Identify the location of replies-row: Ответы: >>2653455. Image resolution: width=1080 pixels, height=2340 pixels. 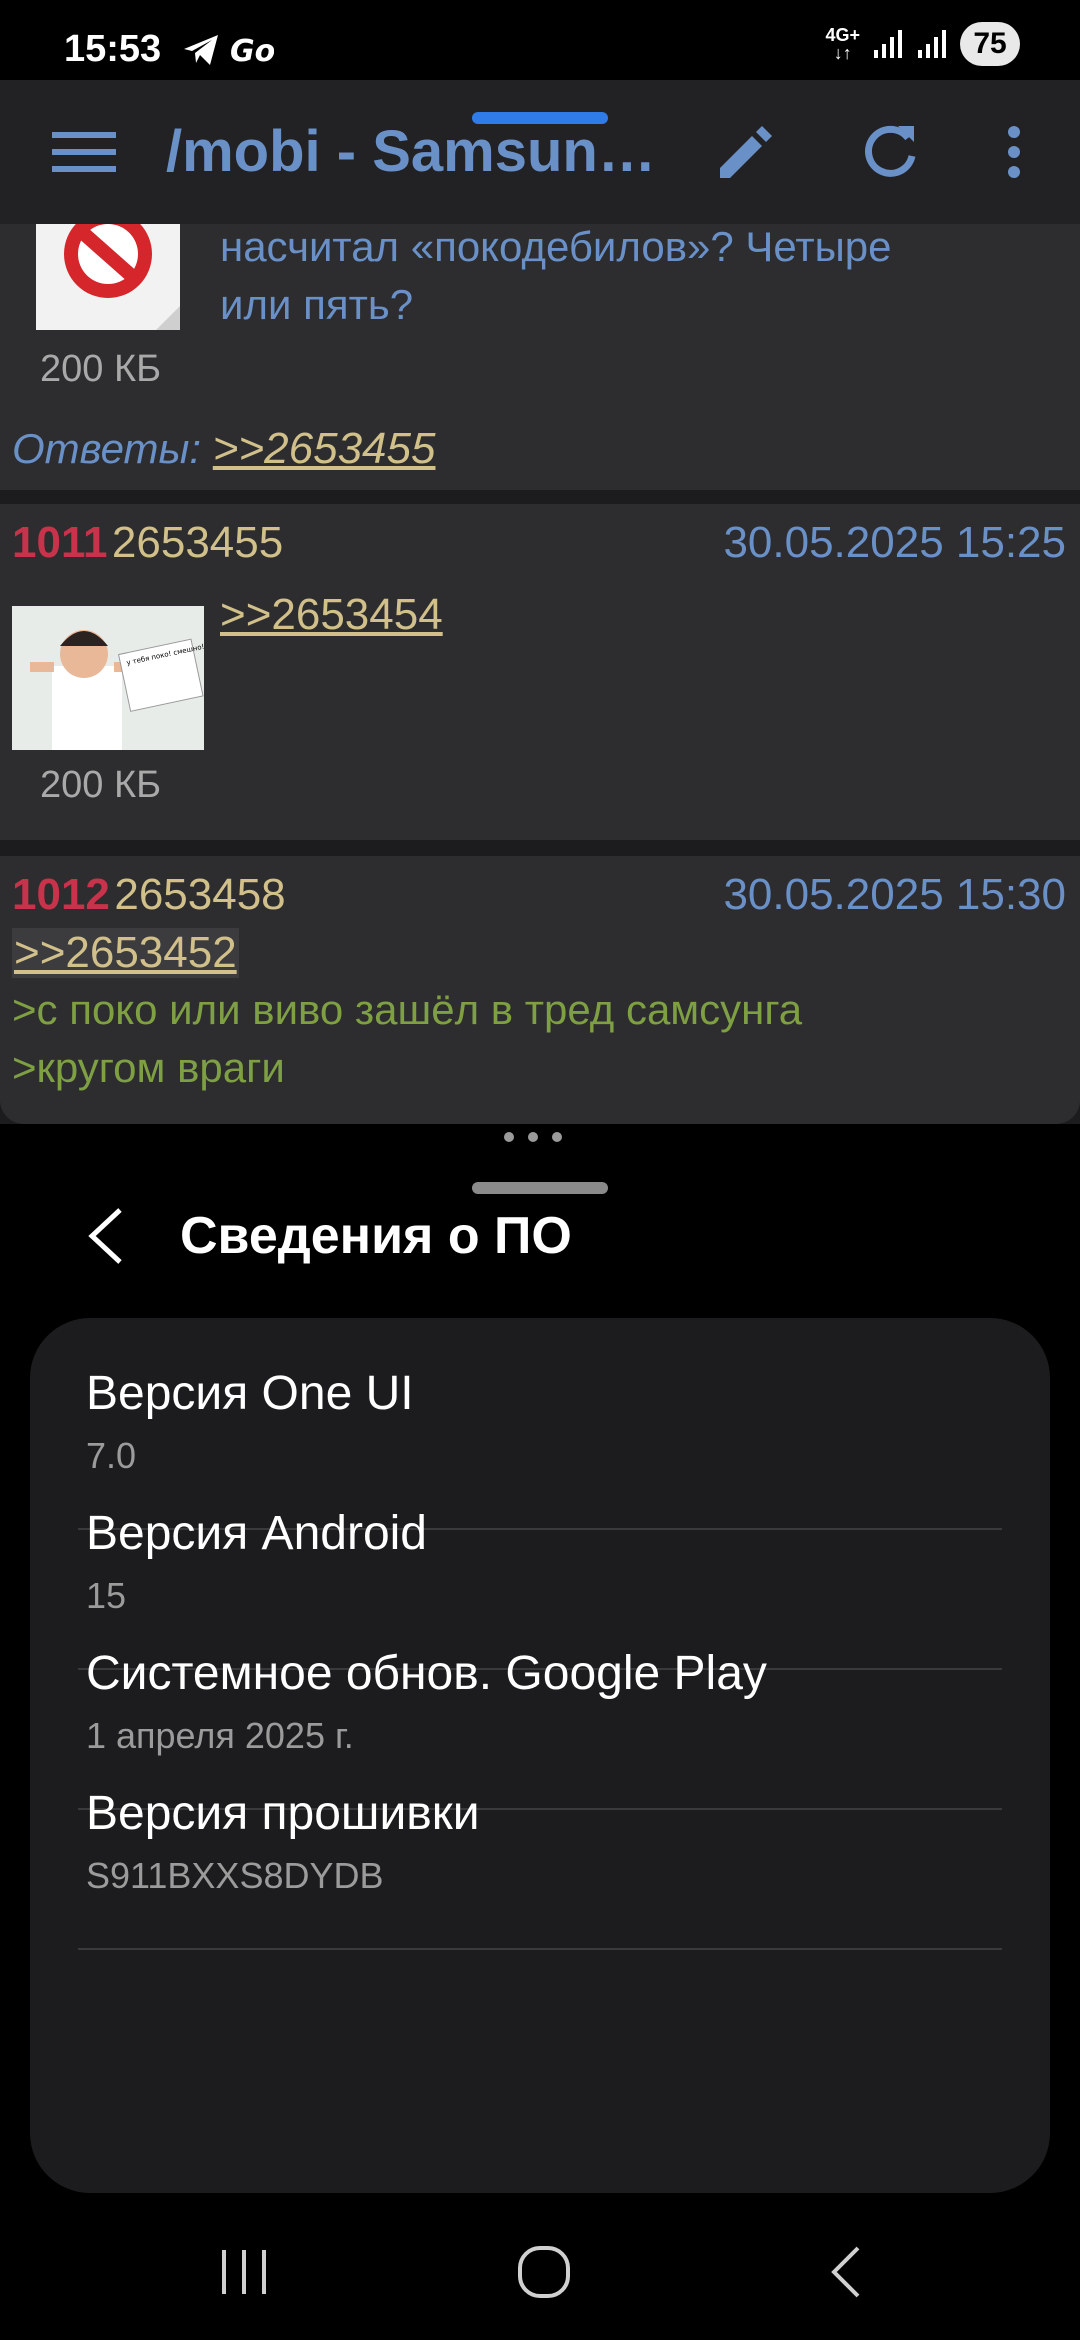
(223, 449).